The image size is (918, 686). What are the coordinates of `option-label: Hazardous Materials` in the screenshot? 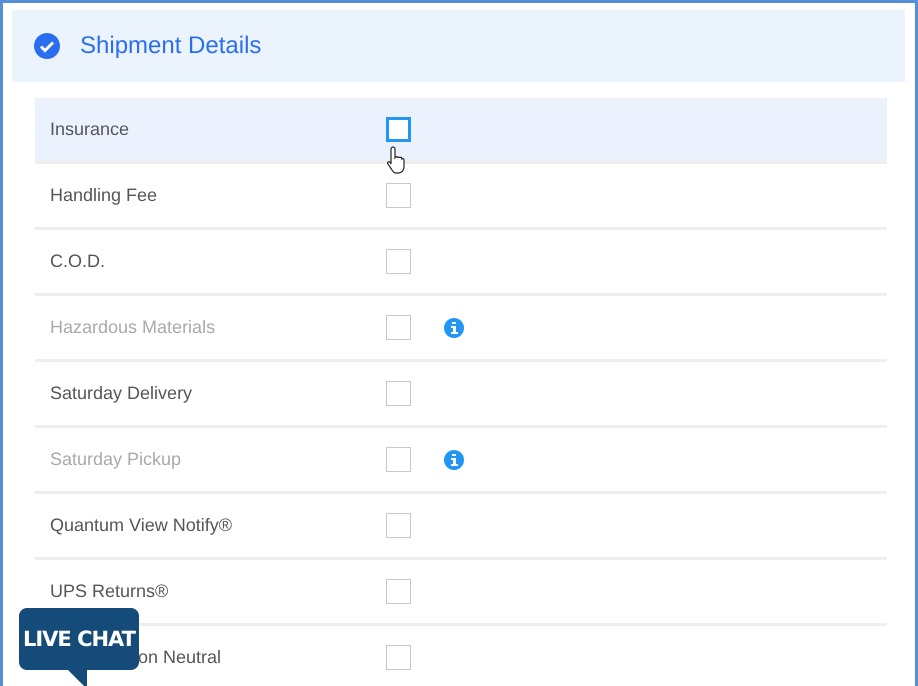 It's located at (133, 327).